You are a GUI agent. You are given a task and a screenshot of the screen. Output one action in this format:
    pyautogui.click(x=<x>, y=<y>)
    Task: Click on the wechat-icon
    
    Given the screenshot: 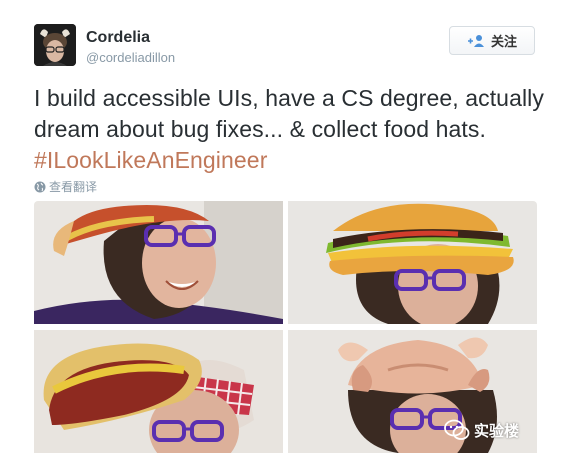 What is the action you would take?
    pyautogui.click(x=457, y=429)
    